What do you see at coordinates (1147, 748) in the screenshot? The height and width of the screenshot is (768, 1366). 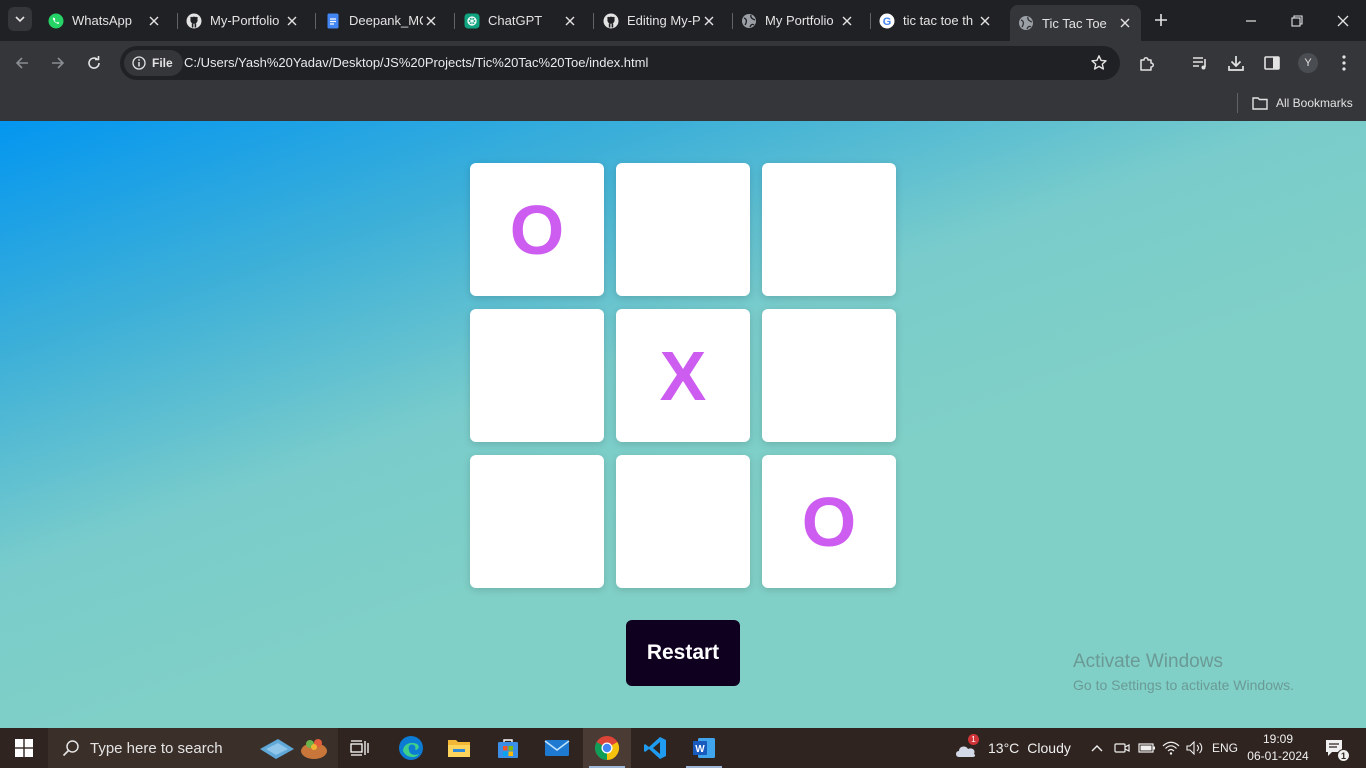 I see `battery-button` at bounding box center [1147, 748].